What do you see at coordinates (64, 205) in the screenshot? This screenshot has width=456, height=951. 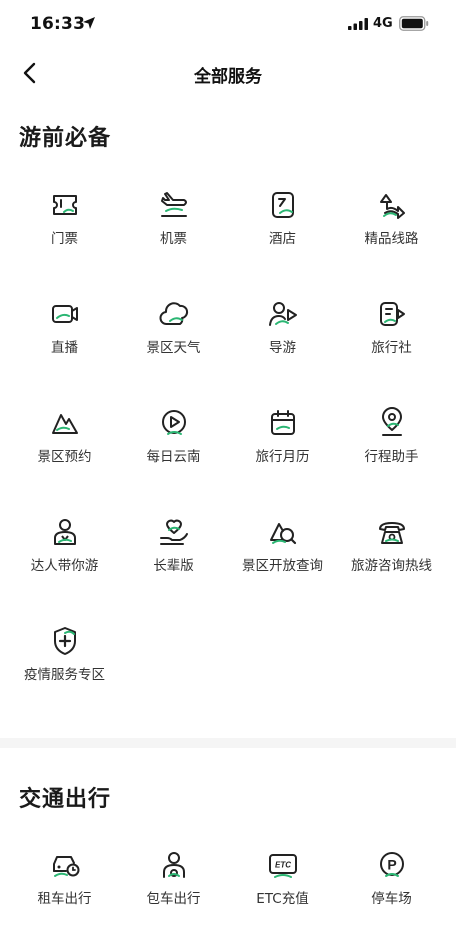 I see `ticket-icon` at bounding box center [64, 205].